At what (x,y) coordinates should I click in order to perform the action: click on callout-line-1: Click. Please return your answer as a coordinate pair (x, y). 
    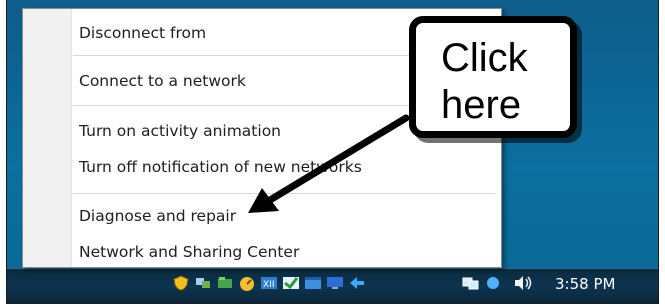
    Looking at the image, I should click on (484, 58).